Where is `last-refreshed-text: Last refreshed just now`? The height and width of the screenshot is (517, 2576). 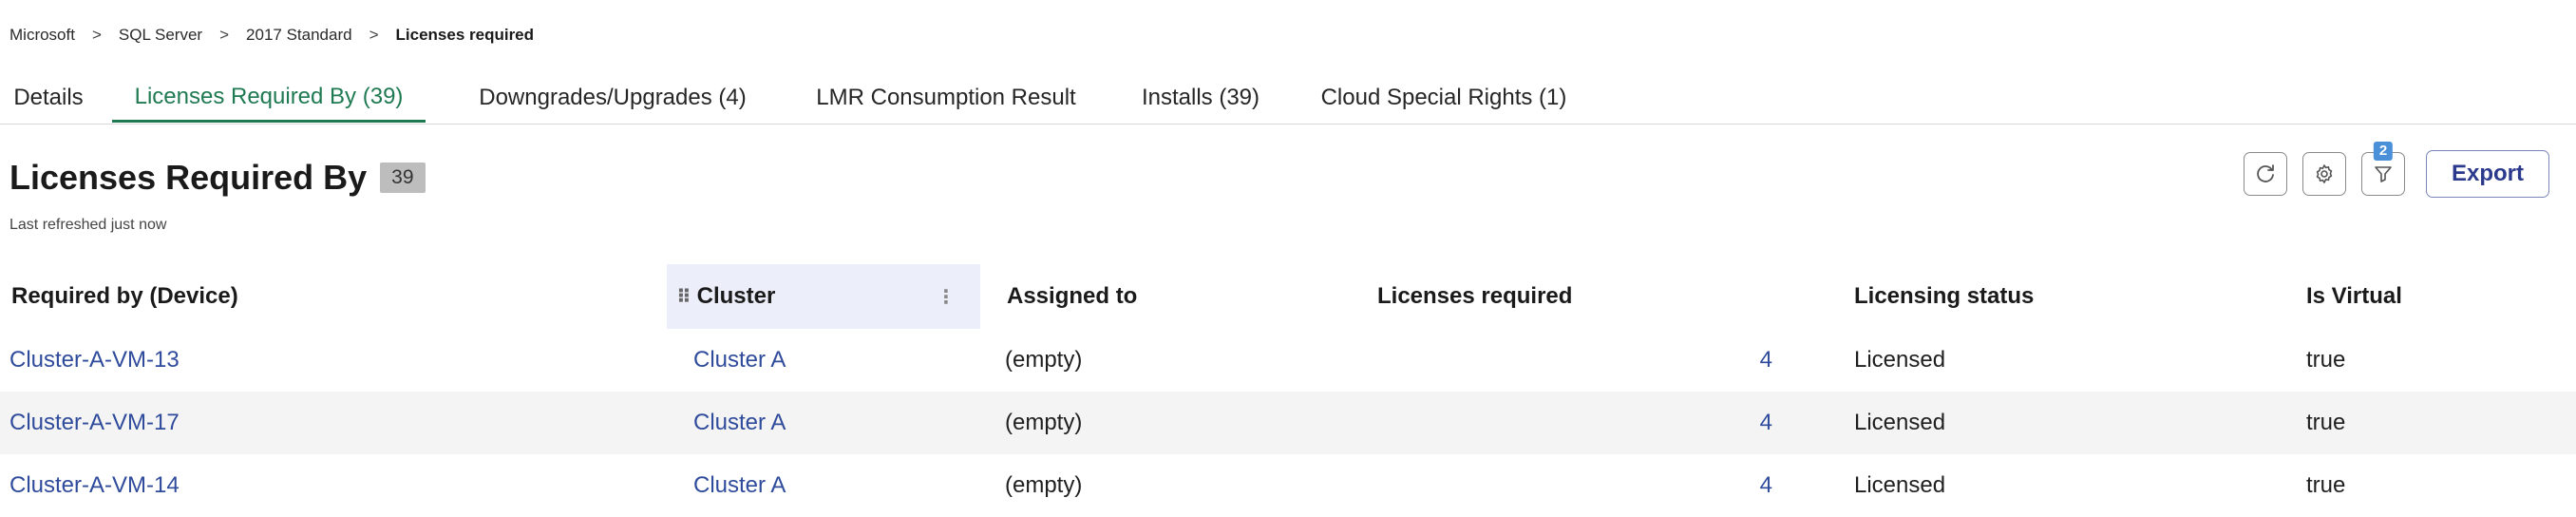 last-refreshed-text: Last refreshed just now is located at coordinates (88, 225).